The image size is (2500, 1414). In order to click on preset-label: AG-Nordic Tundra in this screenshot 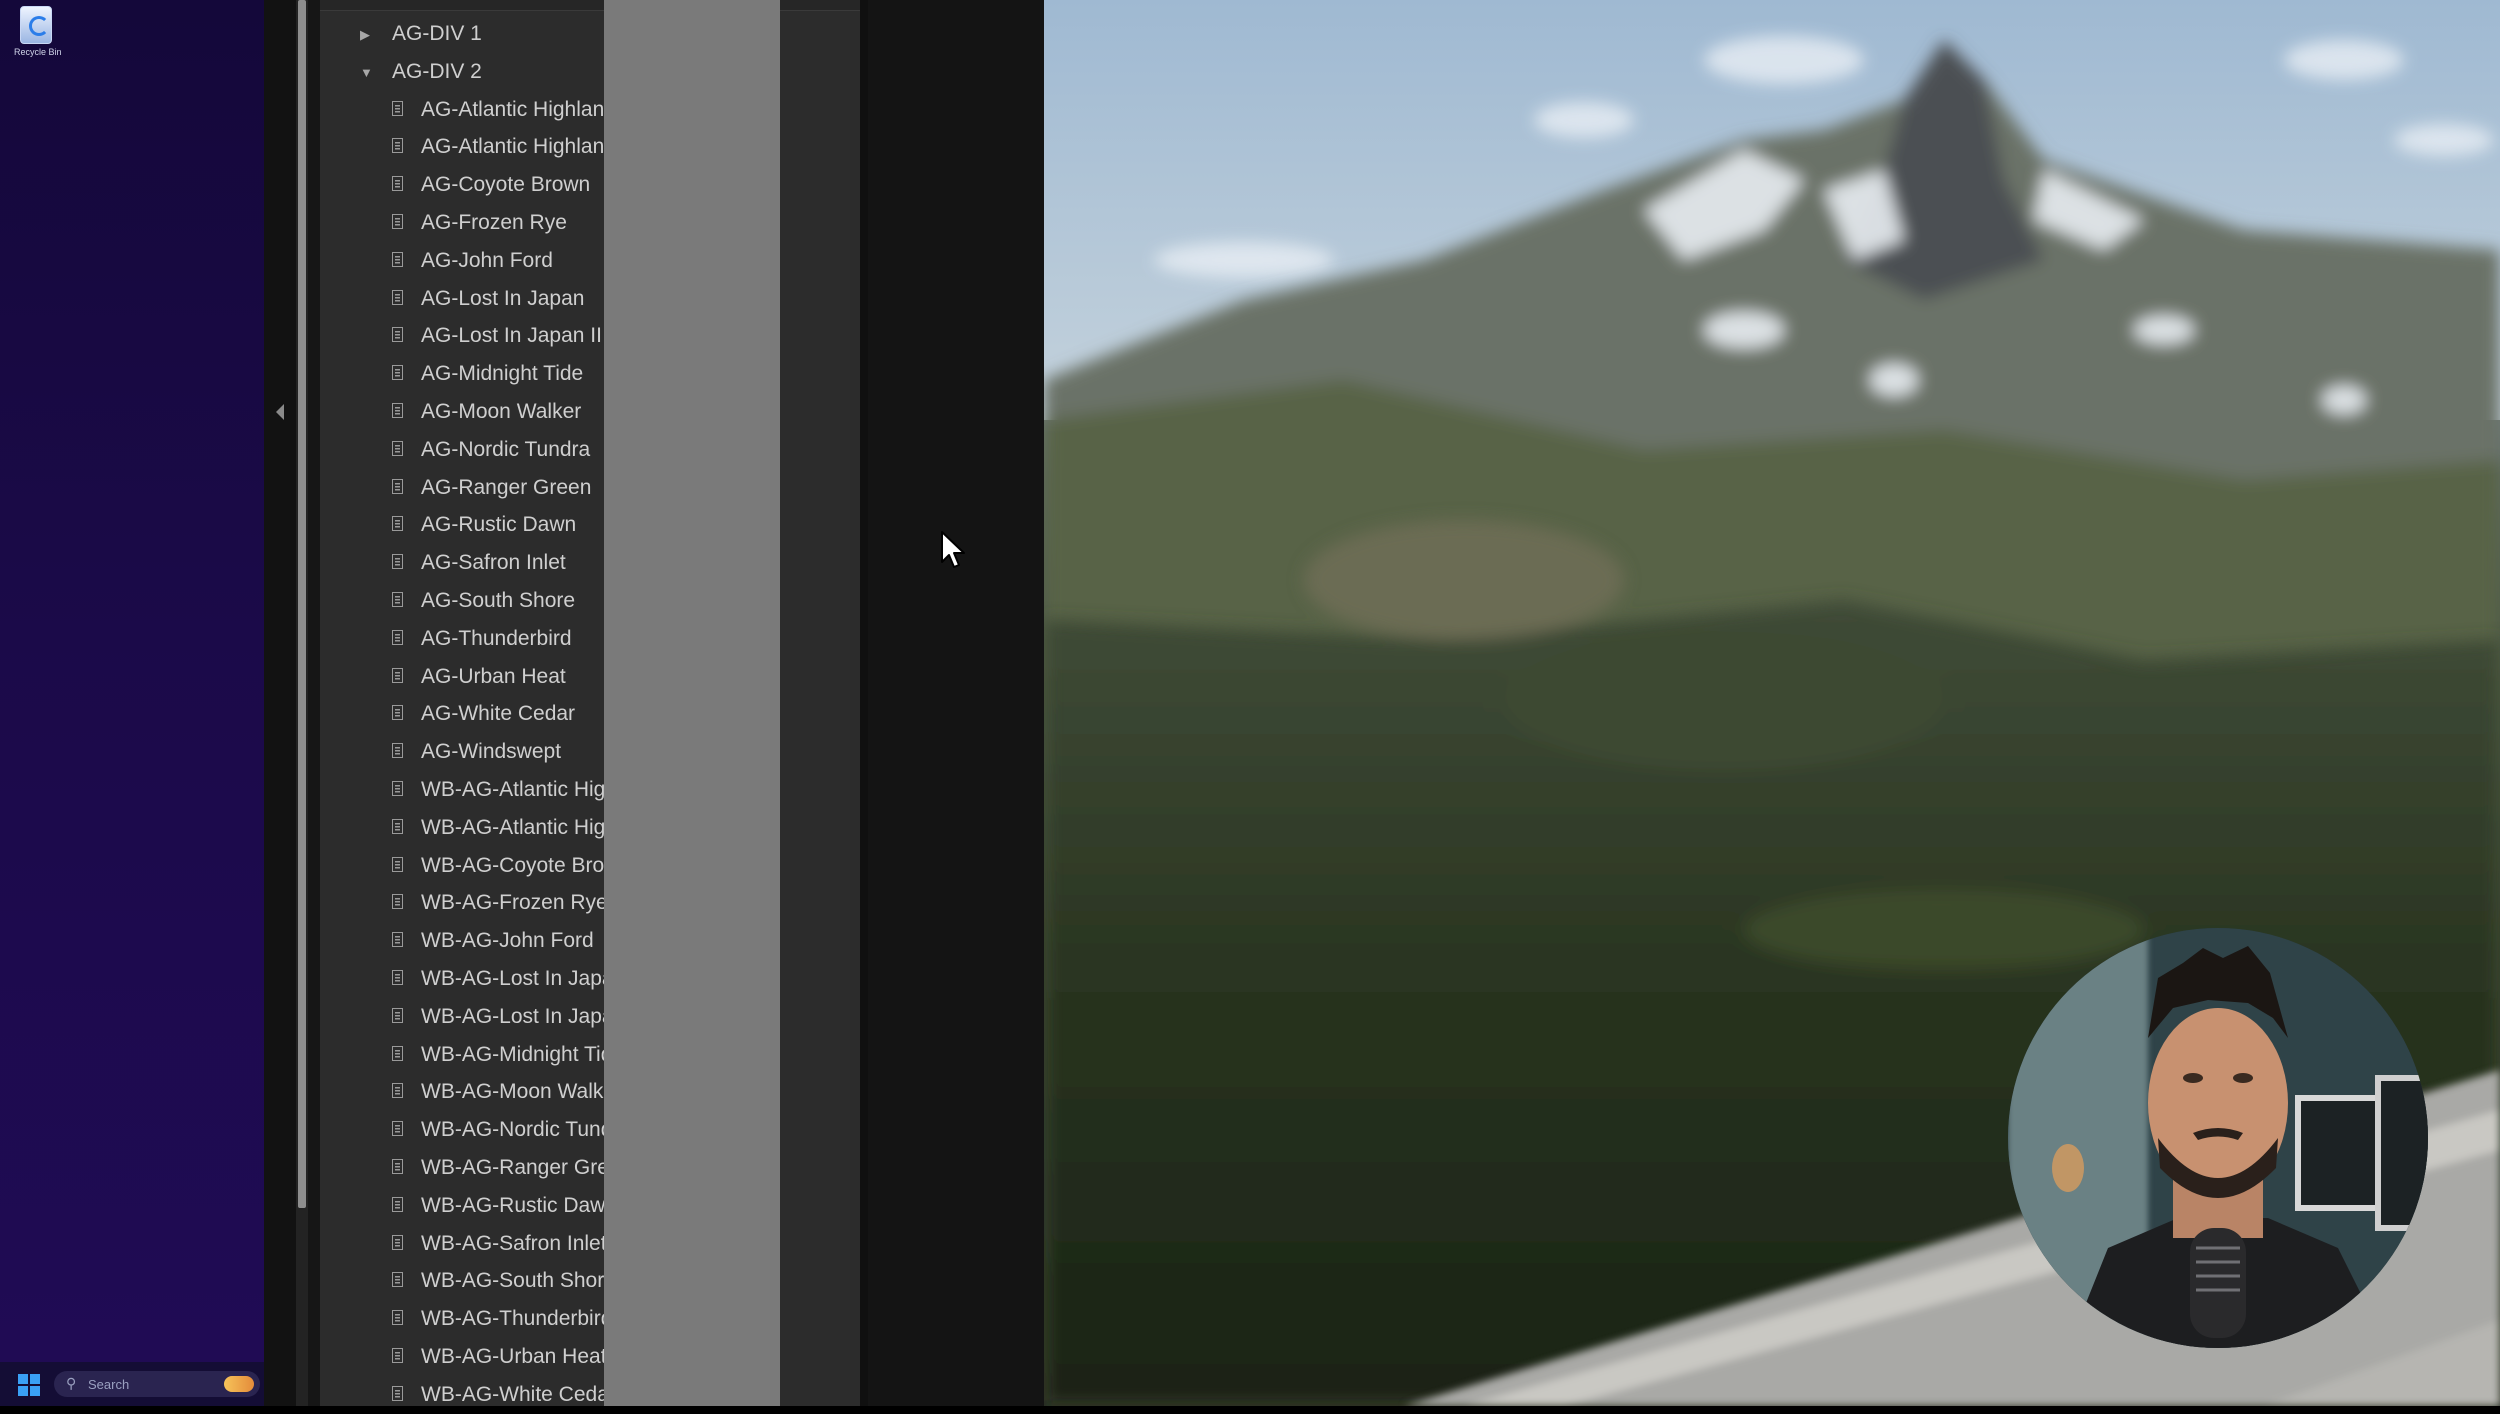, I will do `click(506, 449)`.